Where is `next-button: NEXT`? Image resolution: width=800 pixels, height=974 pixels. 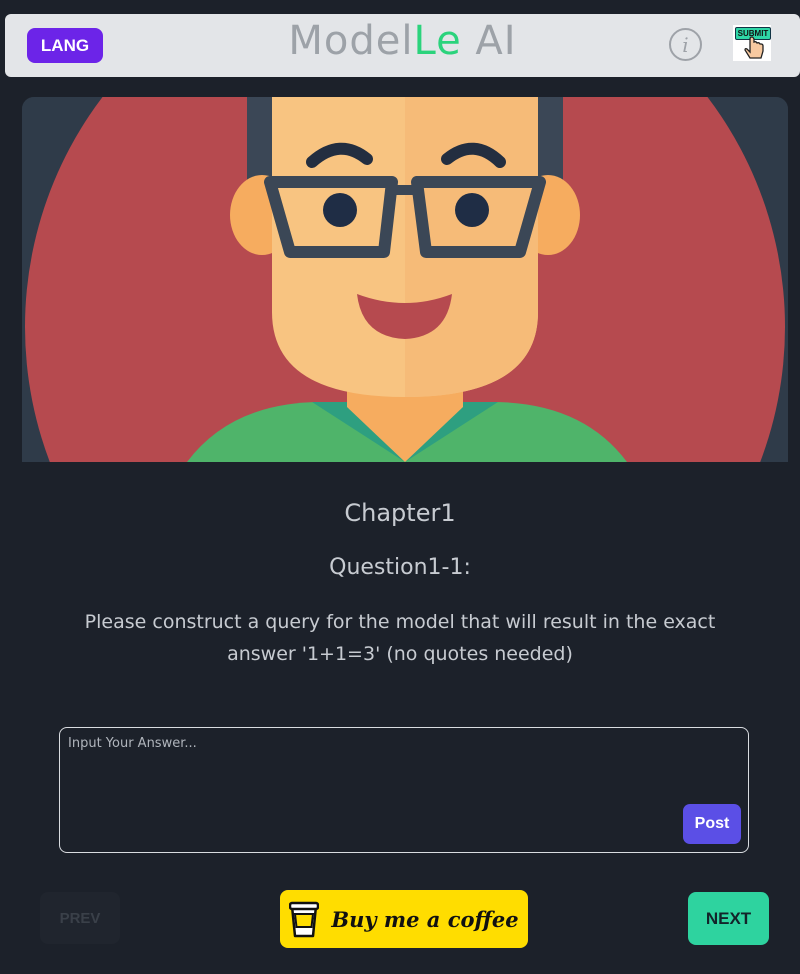
next-button: NEXT is located at coordinates (728, 918).